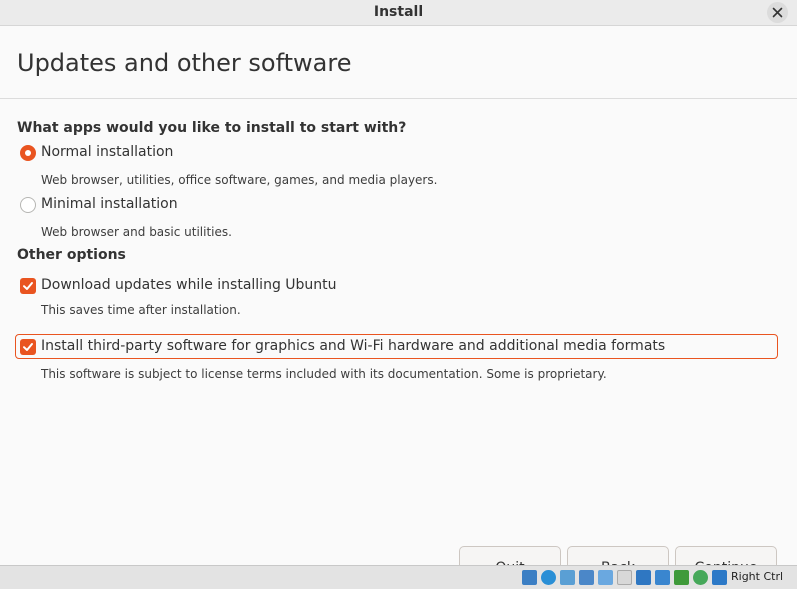 Image resolution: width=797 pixels, height=589 pixels. I want to click on other-options-heading: Other options, so click(71, 255).